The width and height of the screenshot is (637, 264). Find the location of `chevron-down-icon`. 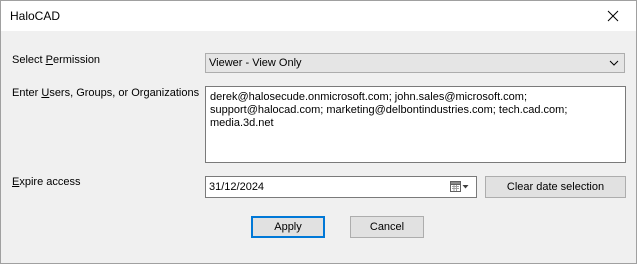

chevron-down-icon is located at coordinates (614, 63).